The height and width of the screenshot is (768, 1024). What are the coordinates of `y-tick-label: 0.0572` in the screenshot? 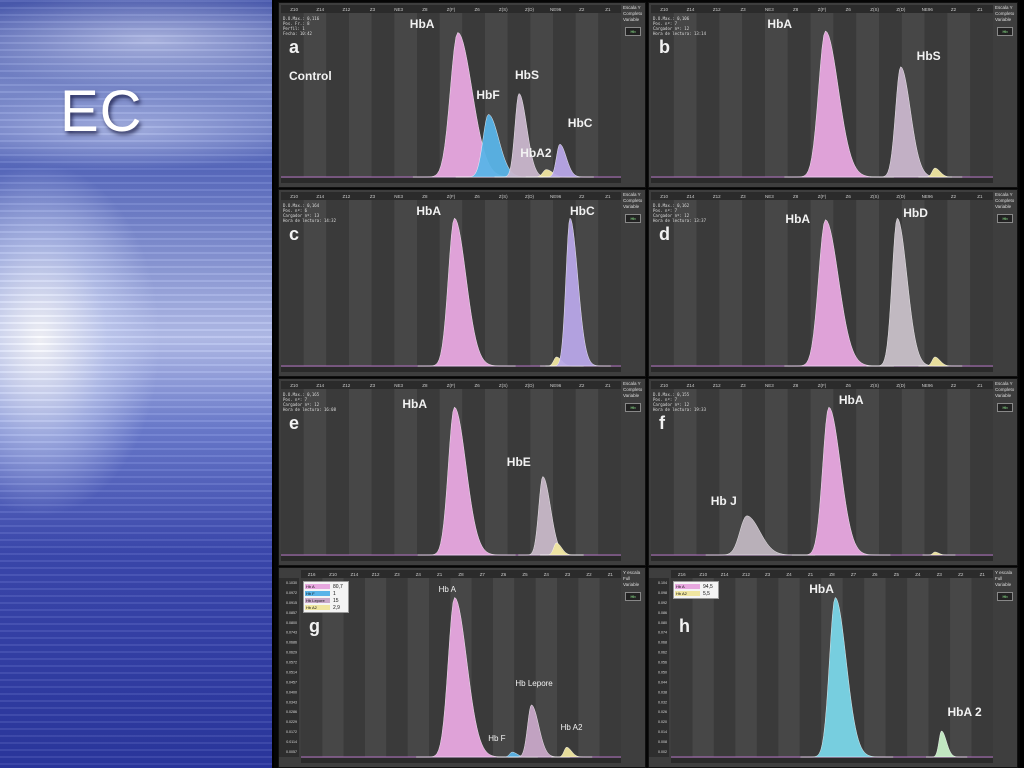 It's located at (291, 663).